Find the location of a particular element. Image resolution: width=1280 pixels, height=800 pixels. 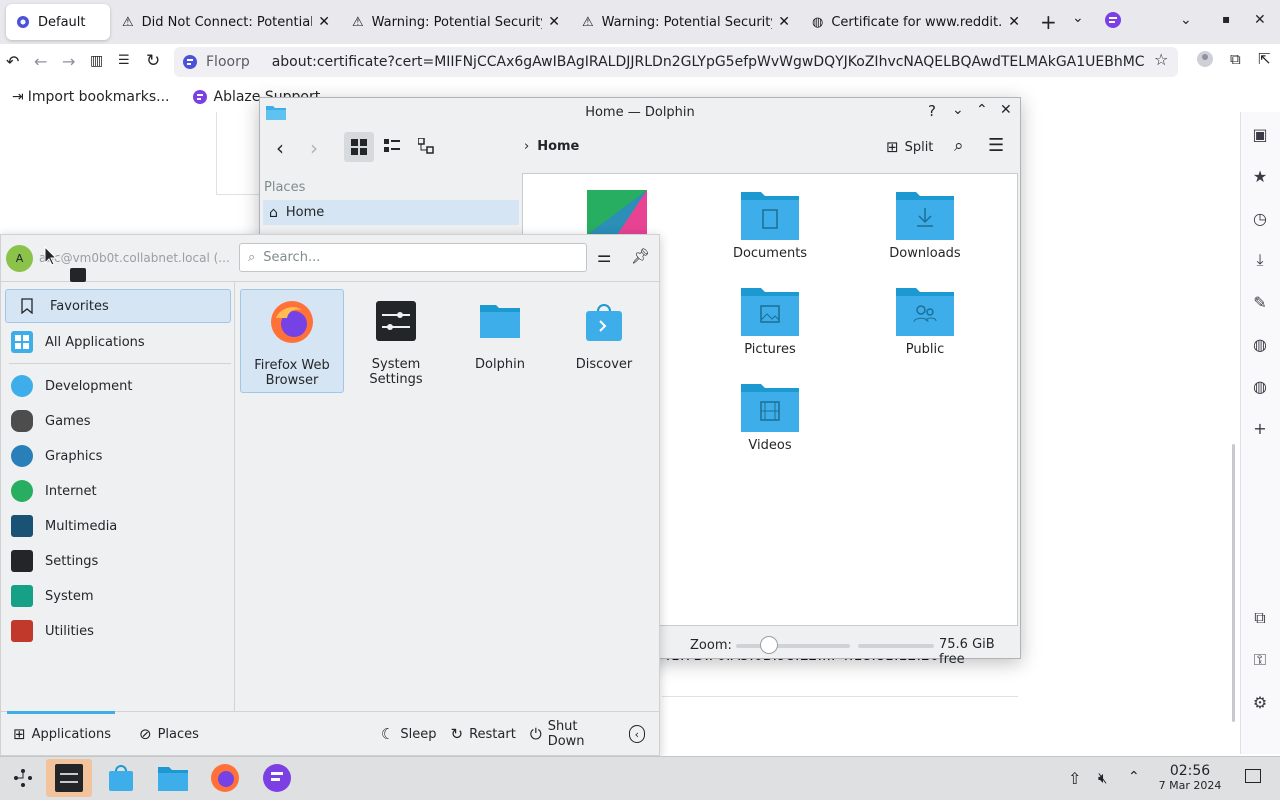

help-icon: ? is located at coordinates (932, 111).